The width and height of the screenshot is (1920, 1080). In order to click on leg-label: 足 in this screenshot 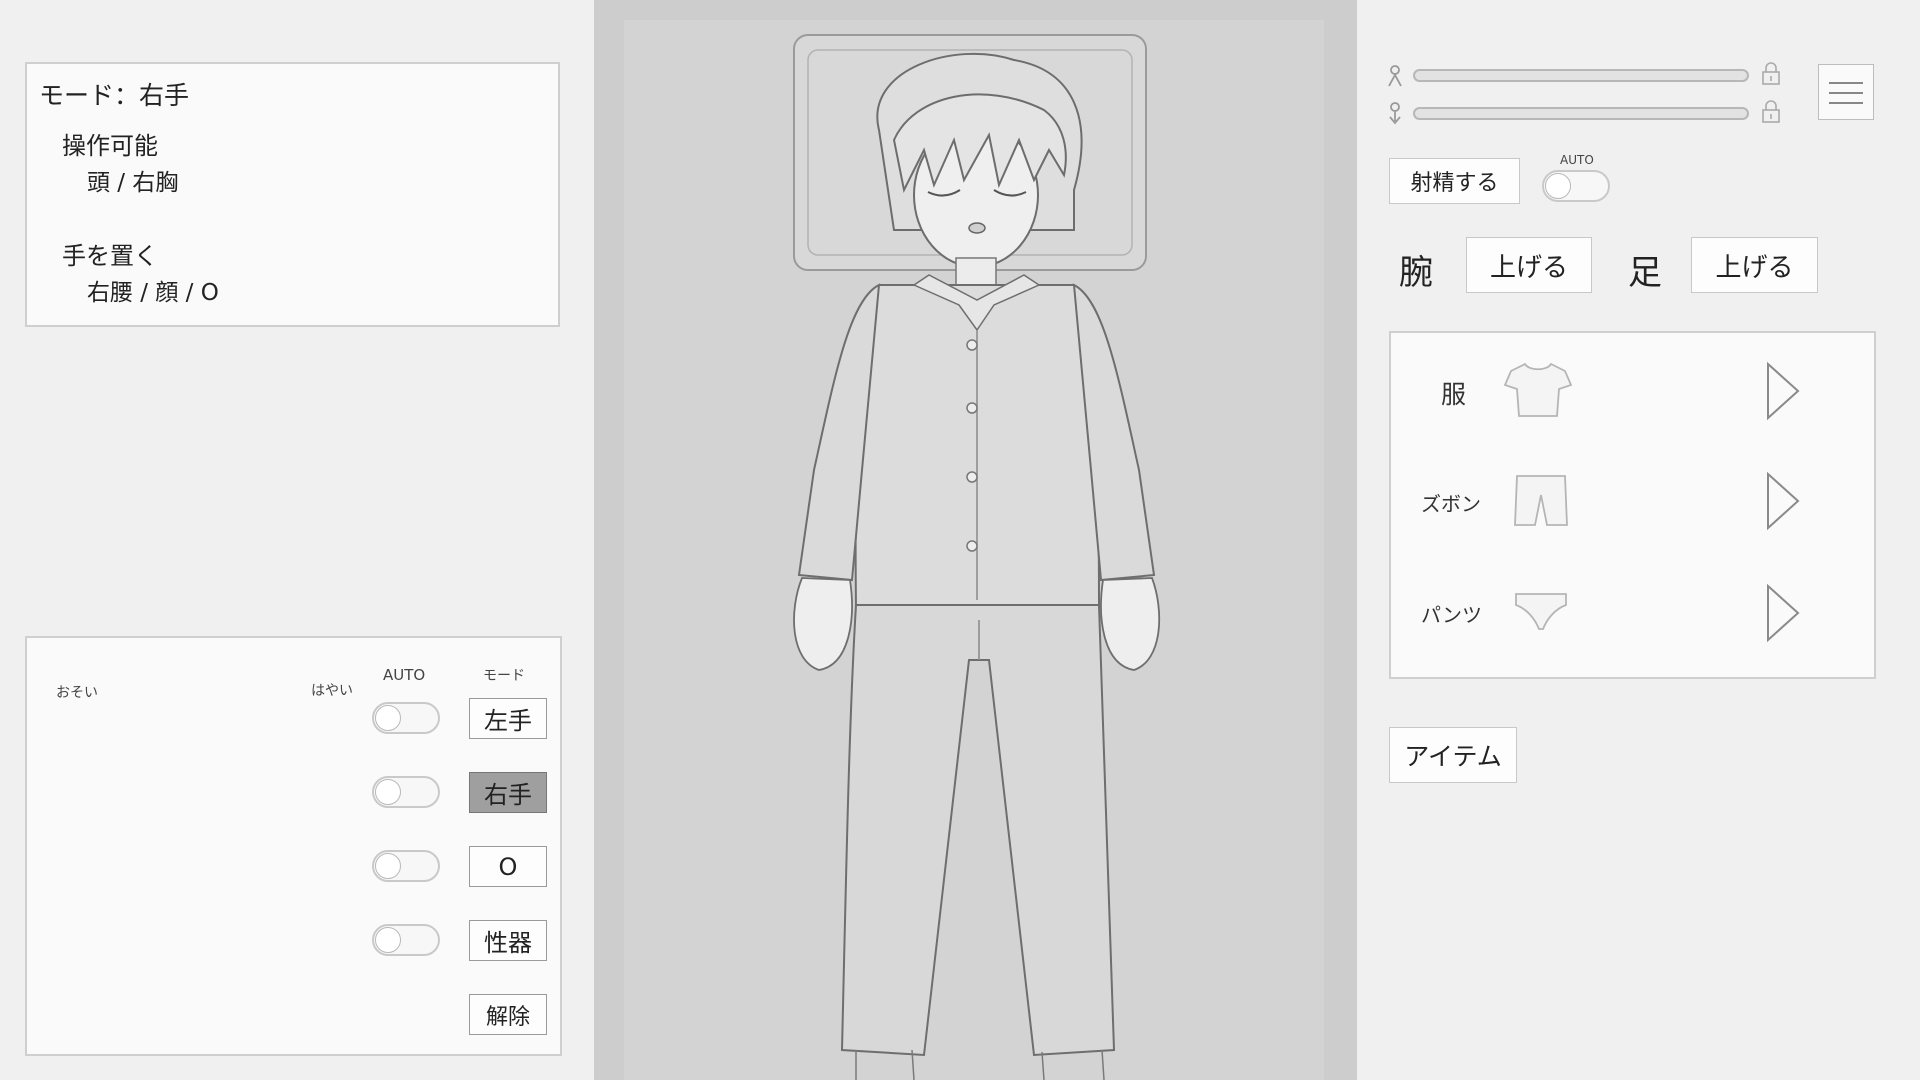, I will do `click(1645, 273)`.